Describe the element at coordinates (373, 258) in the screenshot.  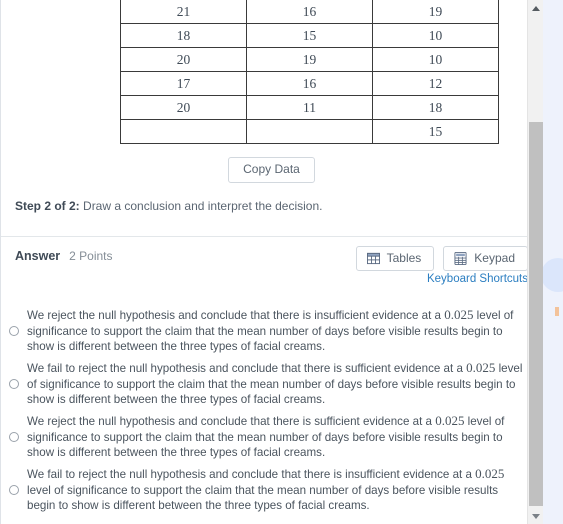
I see `table-grid-icon` at that location.